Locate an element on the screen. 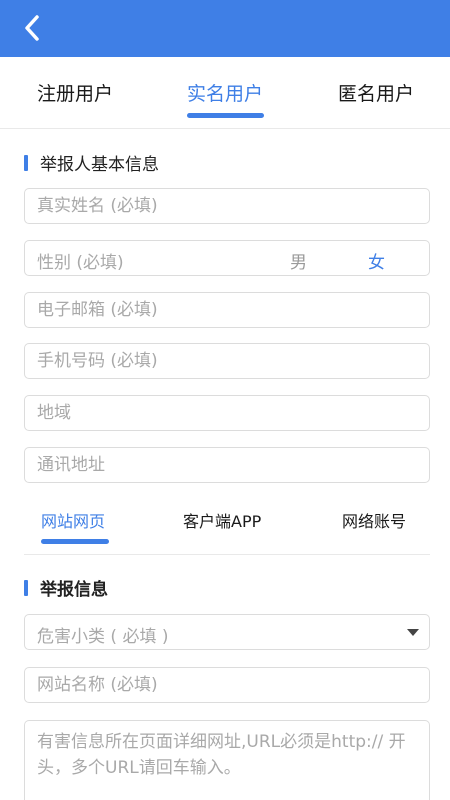  real-name-field is located at coordinates (227, 206).